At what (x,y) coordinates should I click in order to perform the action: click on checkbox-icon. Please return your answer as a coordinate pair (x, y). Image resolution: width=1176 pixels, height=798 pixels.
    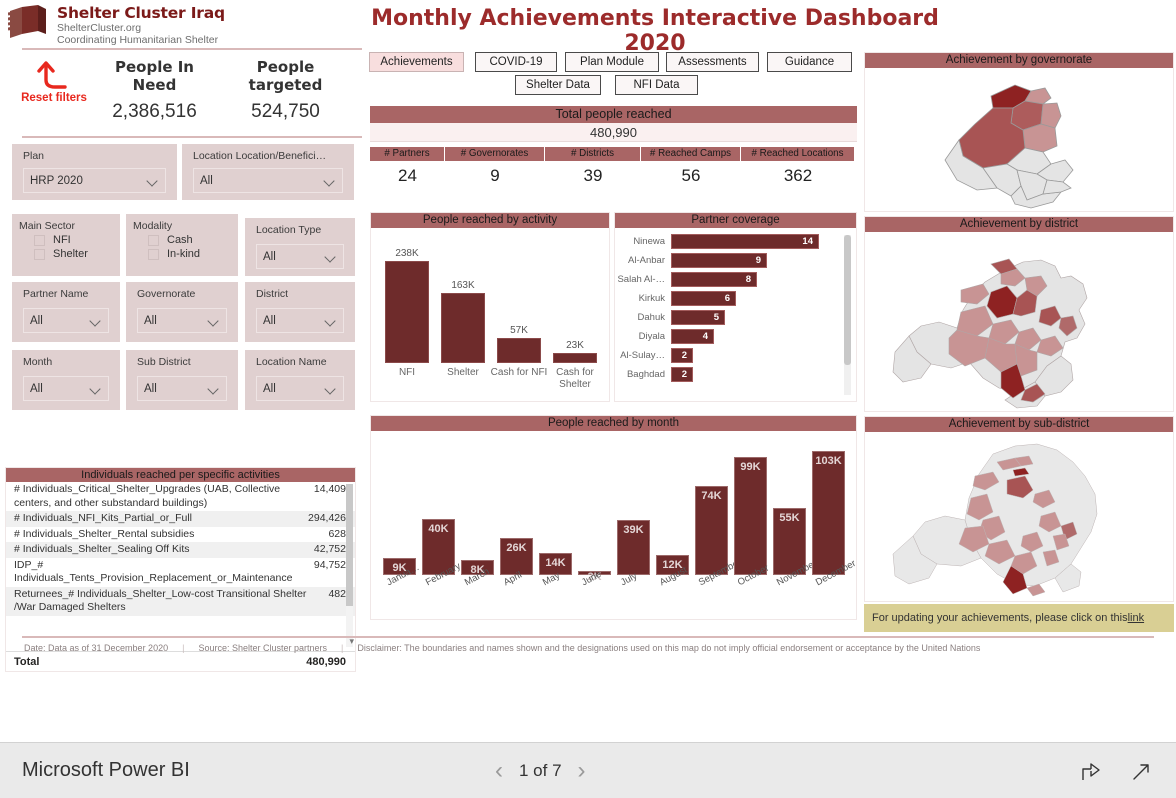
    Looking at the image, I should click on (153, 254).